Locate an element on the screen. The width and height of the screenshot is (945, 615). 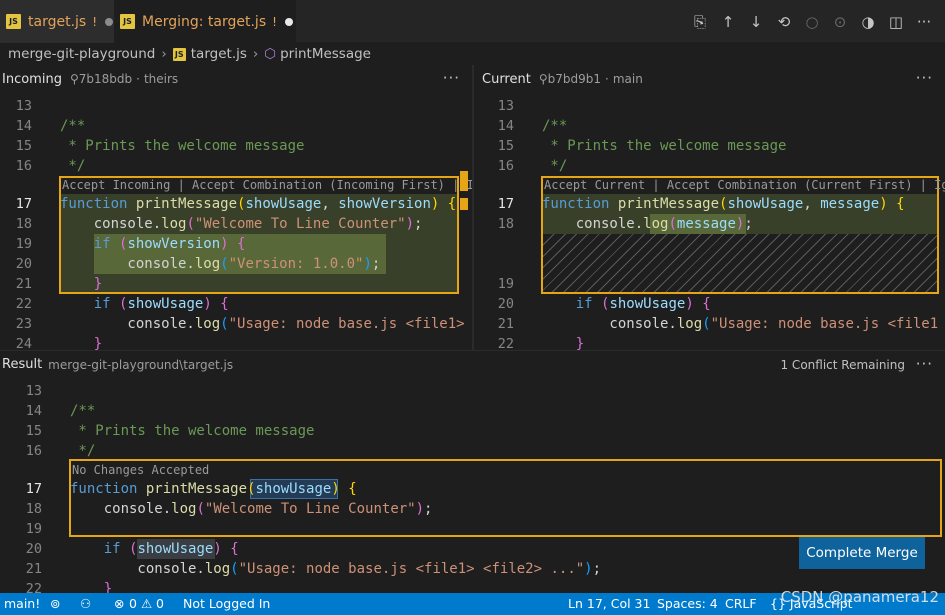
sync-icon: ⊚ is located at coordinates (55, 604).